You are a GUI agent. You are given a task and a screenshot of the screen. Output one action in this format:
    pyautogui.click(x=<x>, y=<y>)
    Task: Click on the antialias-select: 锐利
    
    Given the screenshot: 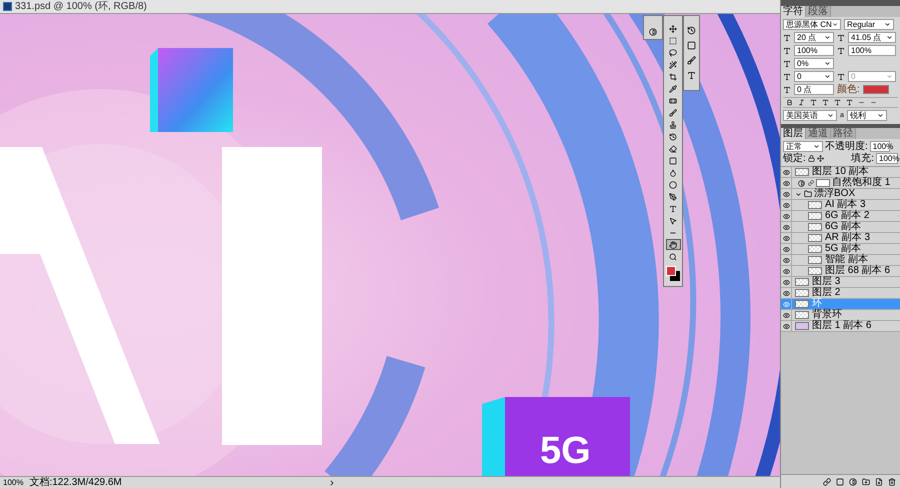 What is the action you would take?
    pyautogui.click(x=866, y=115)
    